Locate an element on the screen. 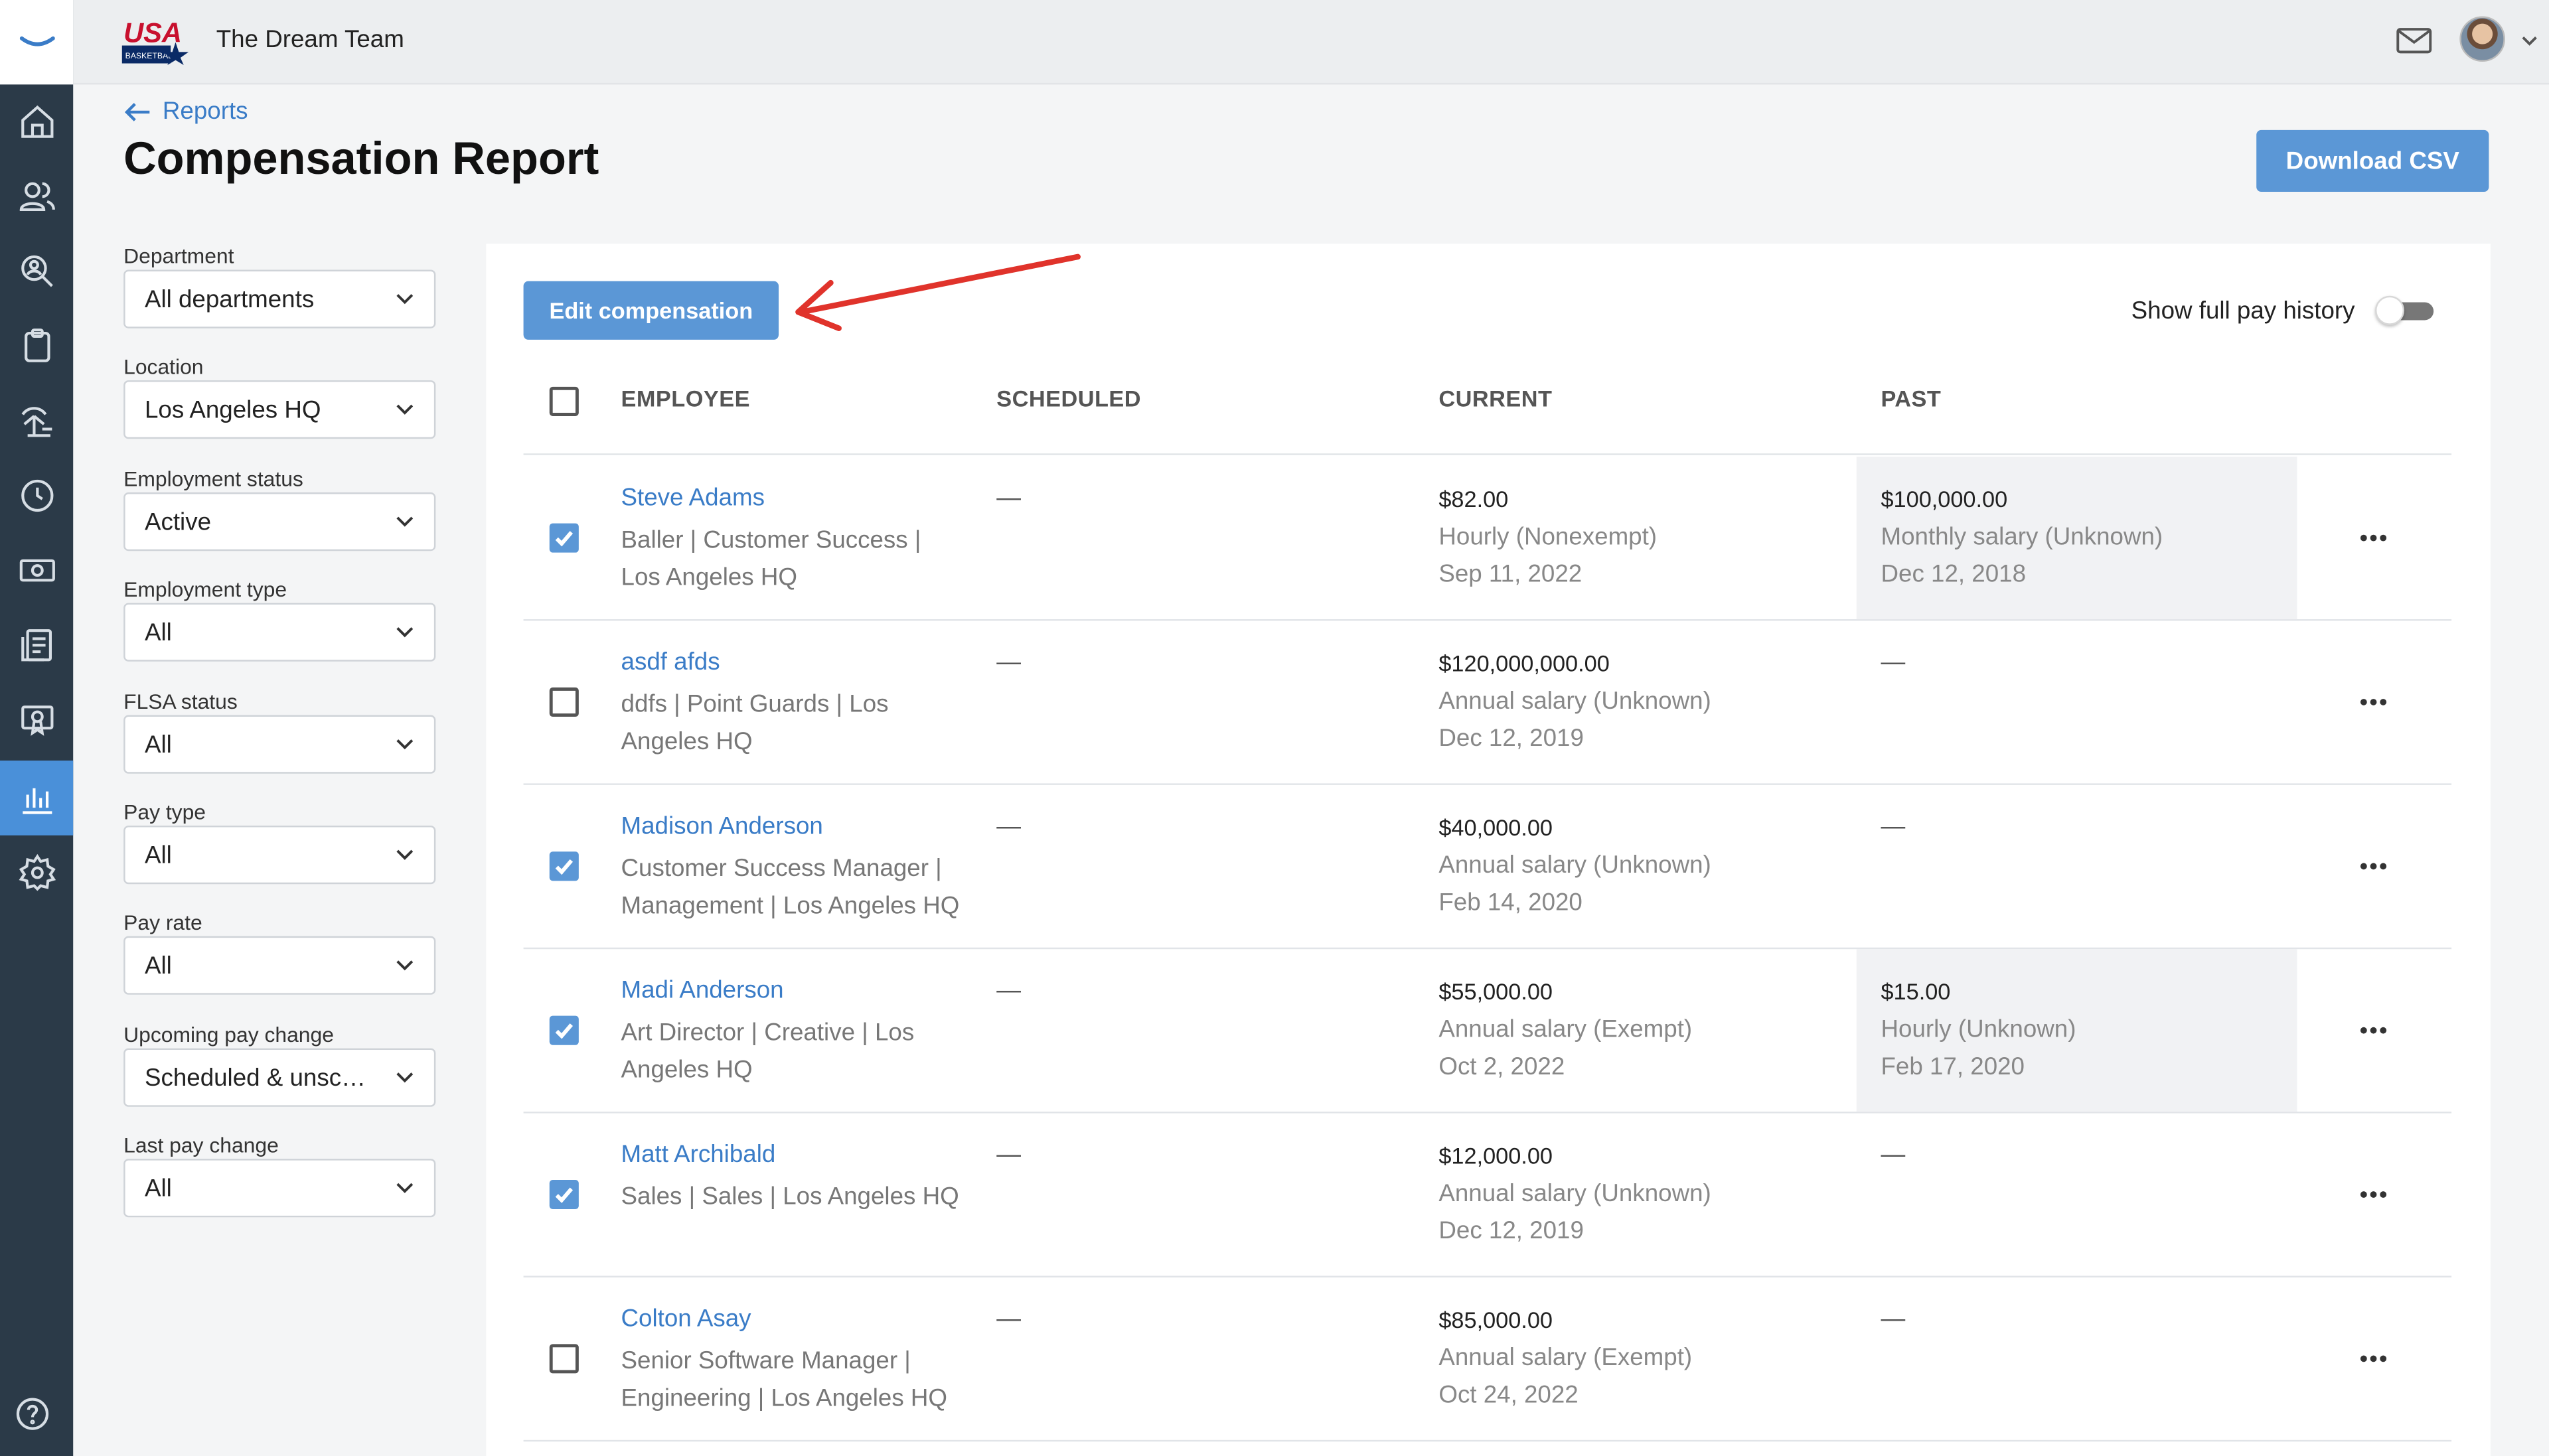 The image size is (2549, 1456). employee-name-link: Madison Anderson is located at coordinates (722, 827).